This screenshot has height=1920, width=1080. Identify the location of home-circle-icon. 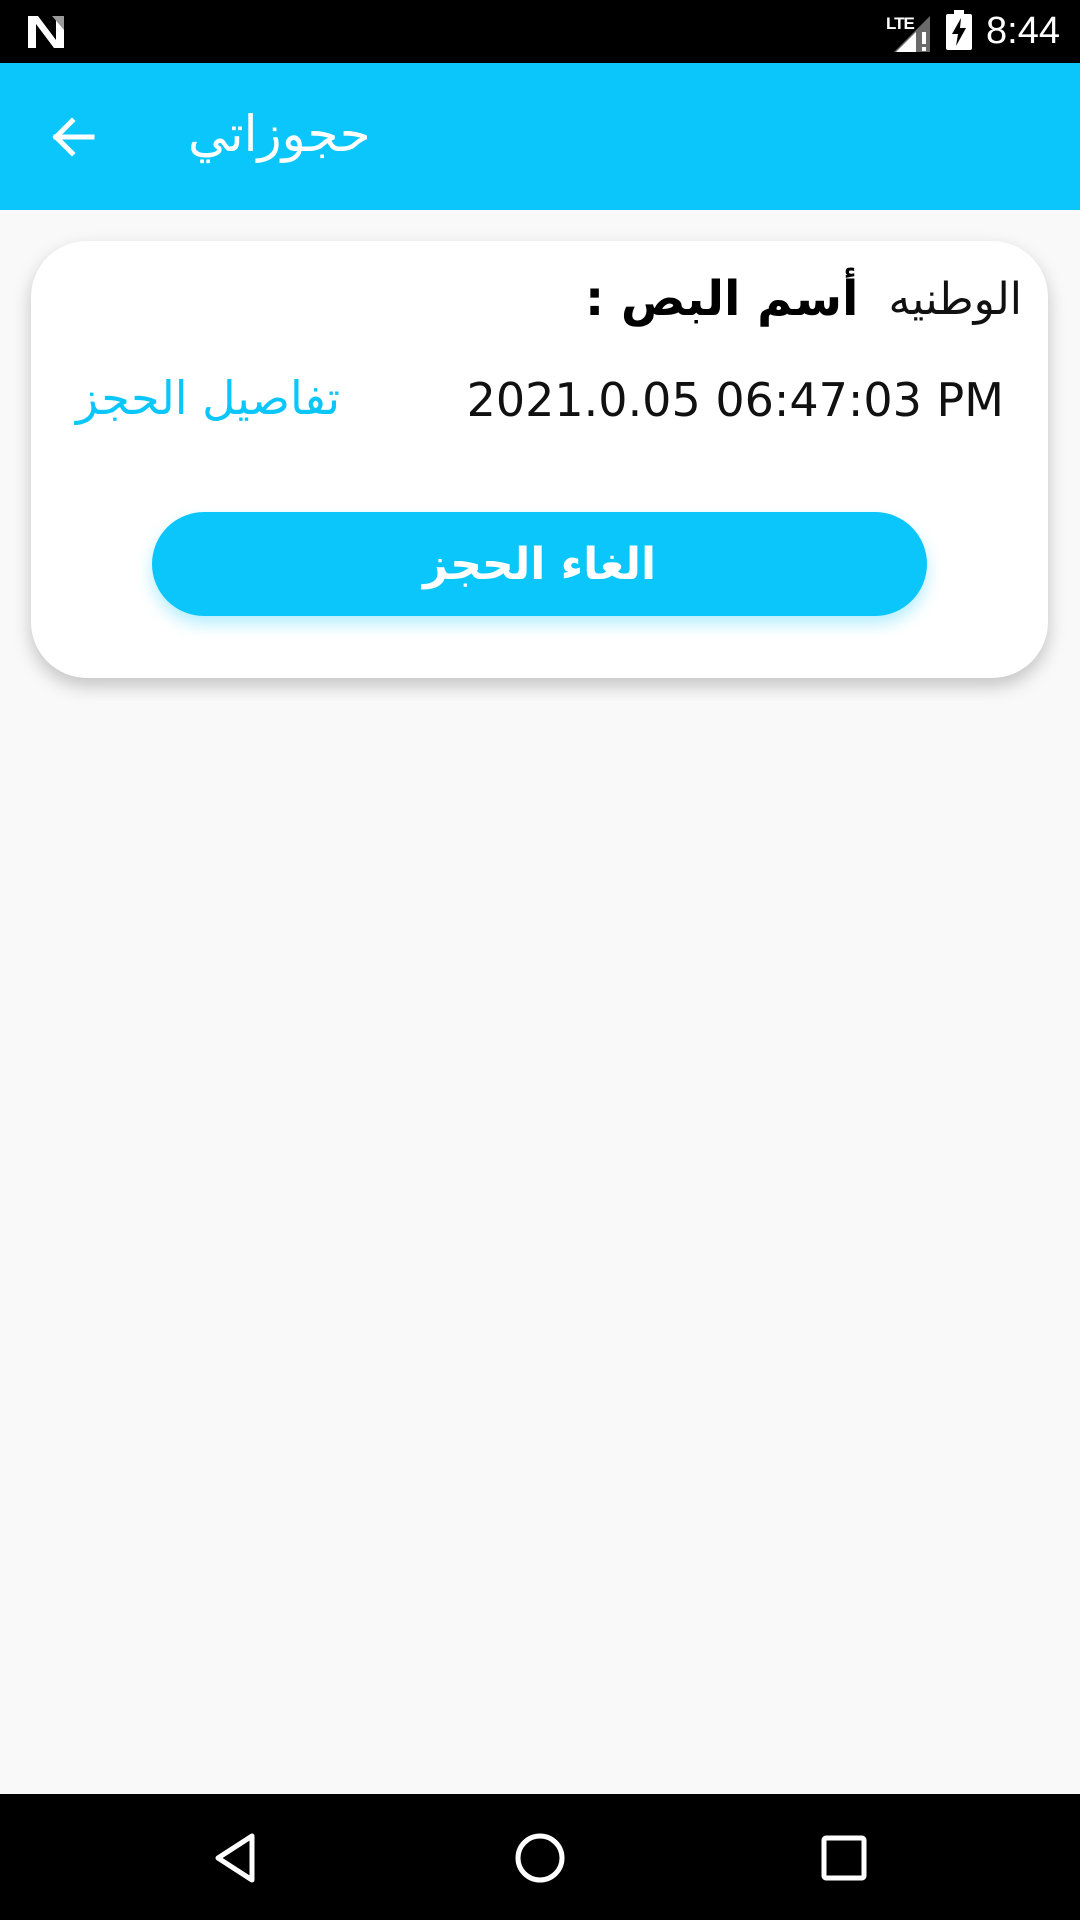
(540, 1858).